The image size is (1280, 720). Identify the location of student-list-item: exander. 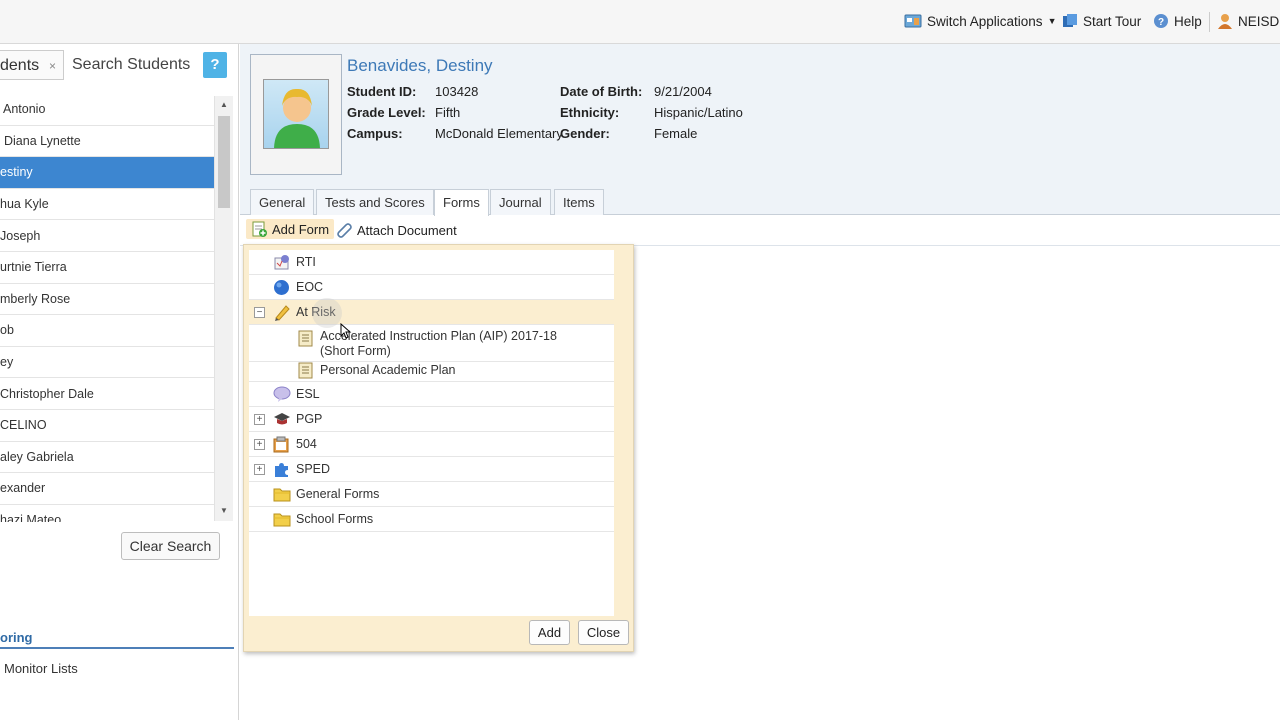
(107, 489).